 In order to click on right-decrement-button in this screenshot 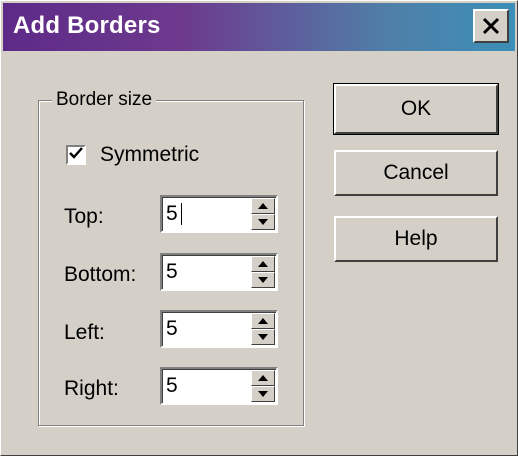, I will do `click(263, 394)`.